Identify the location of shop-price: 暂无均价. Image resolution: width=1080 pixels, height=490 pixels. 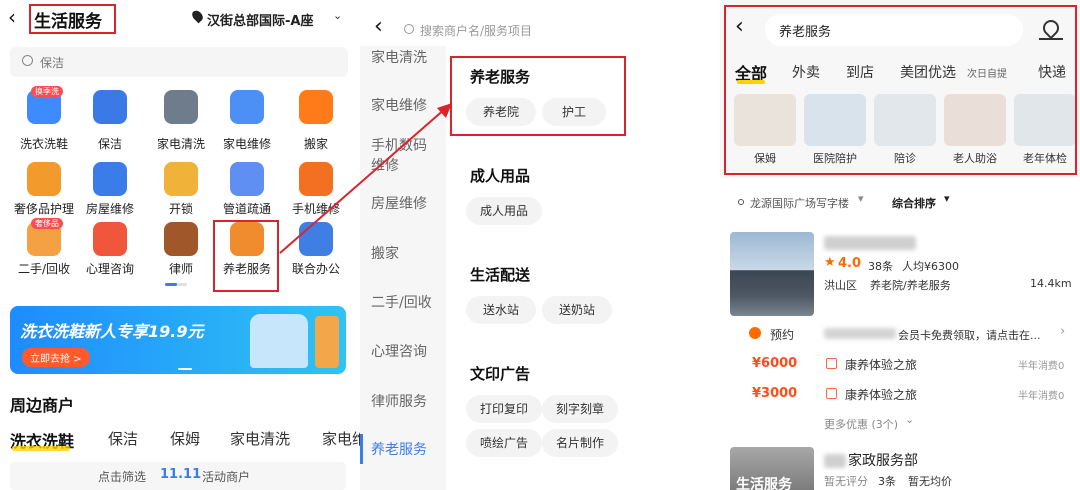
(930, 481).